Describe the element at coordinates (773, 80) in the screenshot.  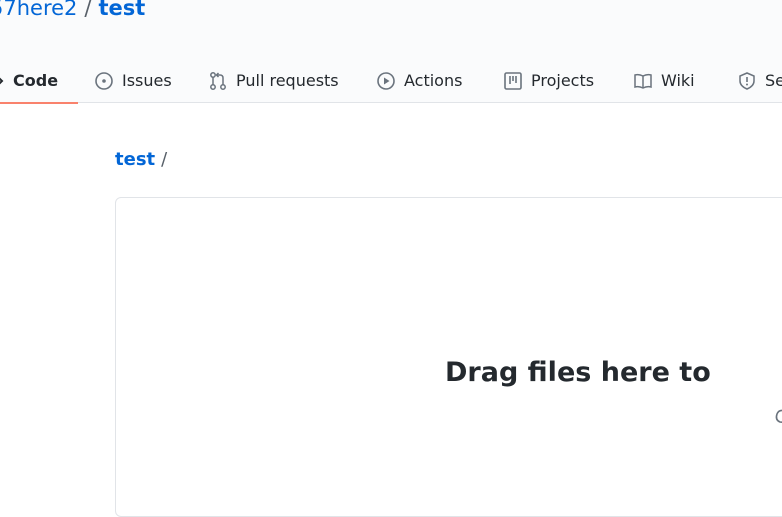
I see `tab-label: Se` at that location.